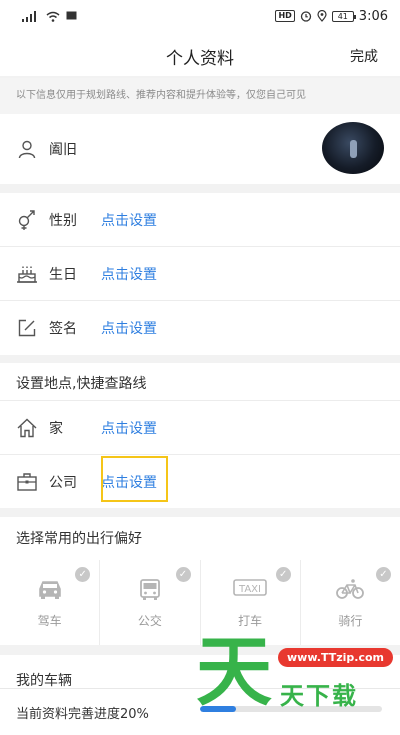 This screenshot has height=735, width=400. Describe the element at coordinates (350, 589) in the screenshot. I see `bike-icon` at that location.